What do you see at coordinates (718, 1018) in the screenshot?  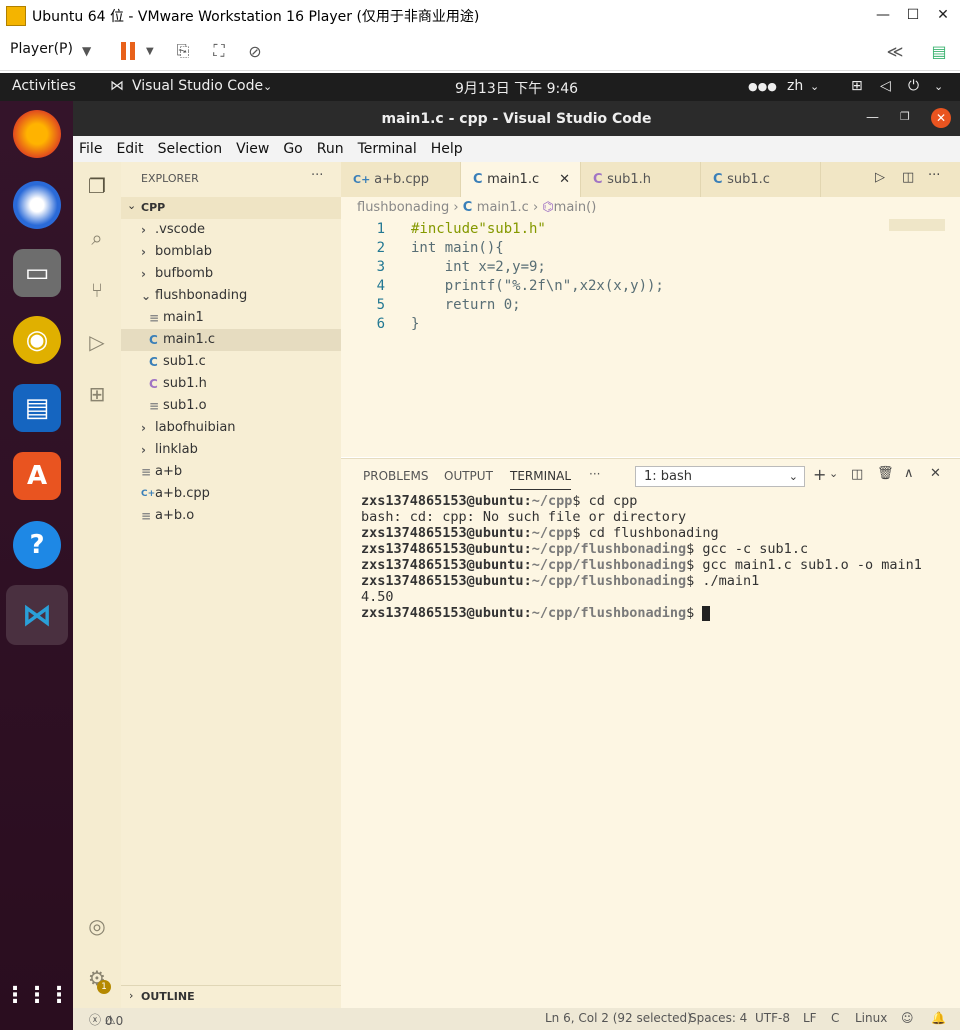 I see `indentation: Spaces: 4` at bounding box center [718, 1018].